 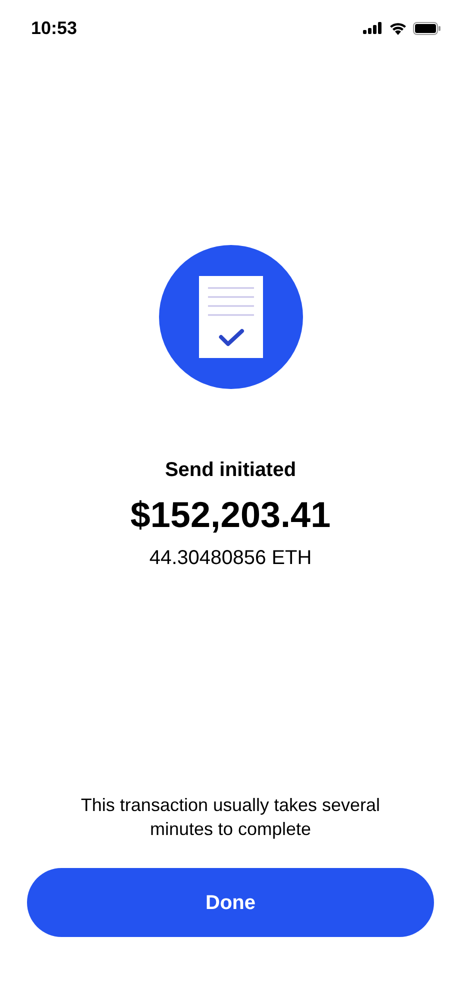 I want to click on document-check-icon, so click(x=230, y=317).